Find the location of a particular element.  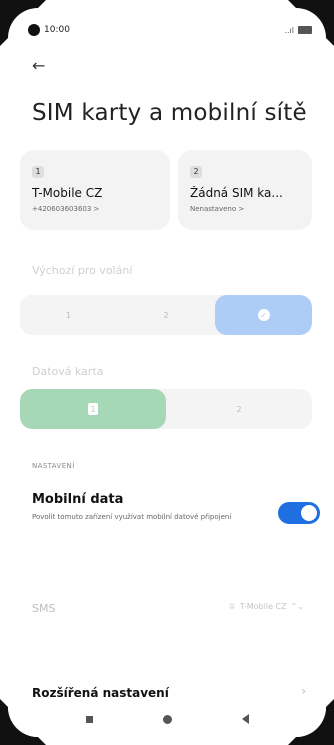

sim-card-1: 1 T-Mobile CZ +420603603603 > is located at coordinates (95, 190).